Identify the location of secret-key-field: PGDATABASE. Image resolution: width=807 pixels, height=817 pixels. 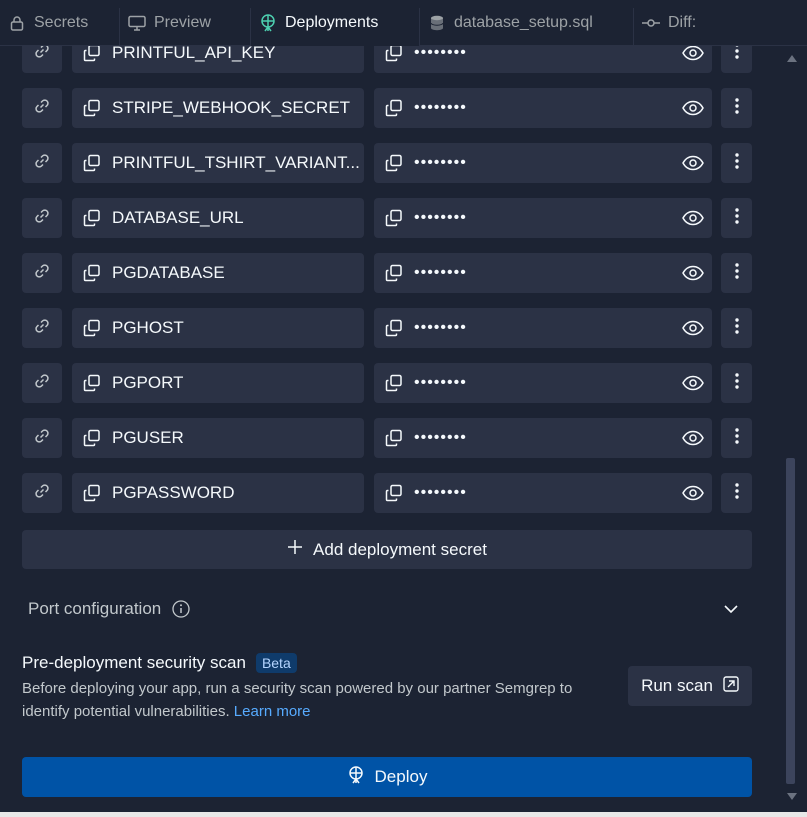
(218, 273).